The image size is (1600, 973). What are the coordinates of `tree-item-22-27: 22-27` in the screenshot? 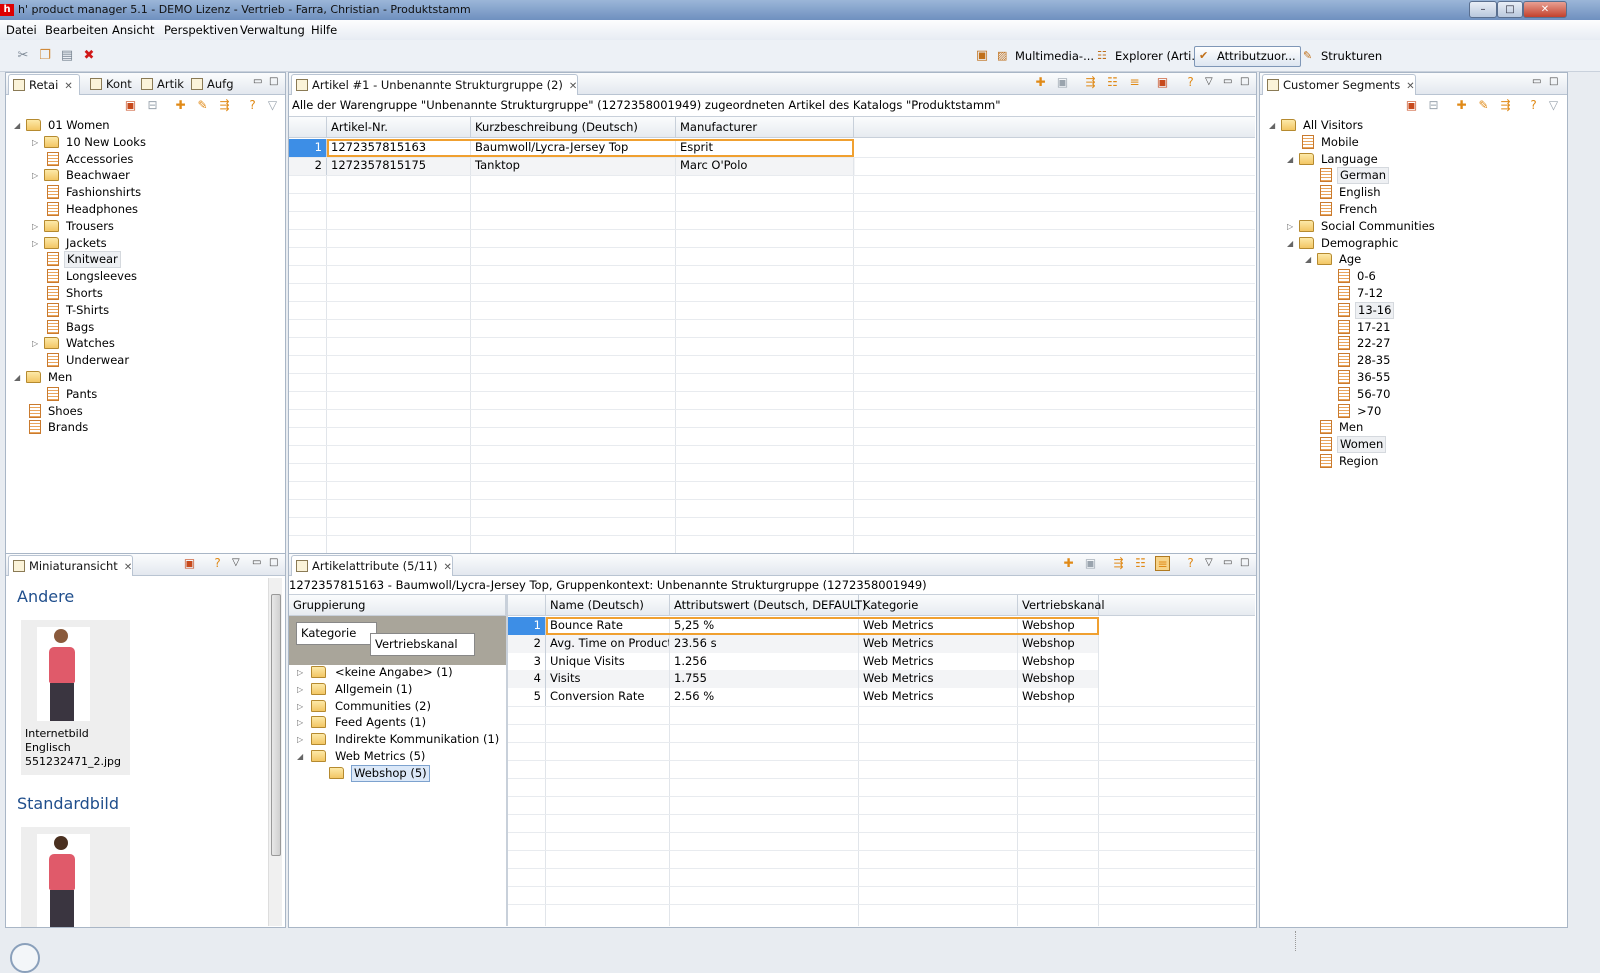 It's located at (1413, 343).